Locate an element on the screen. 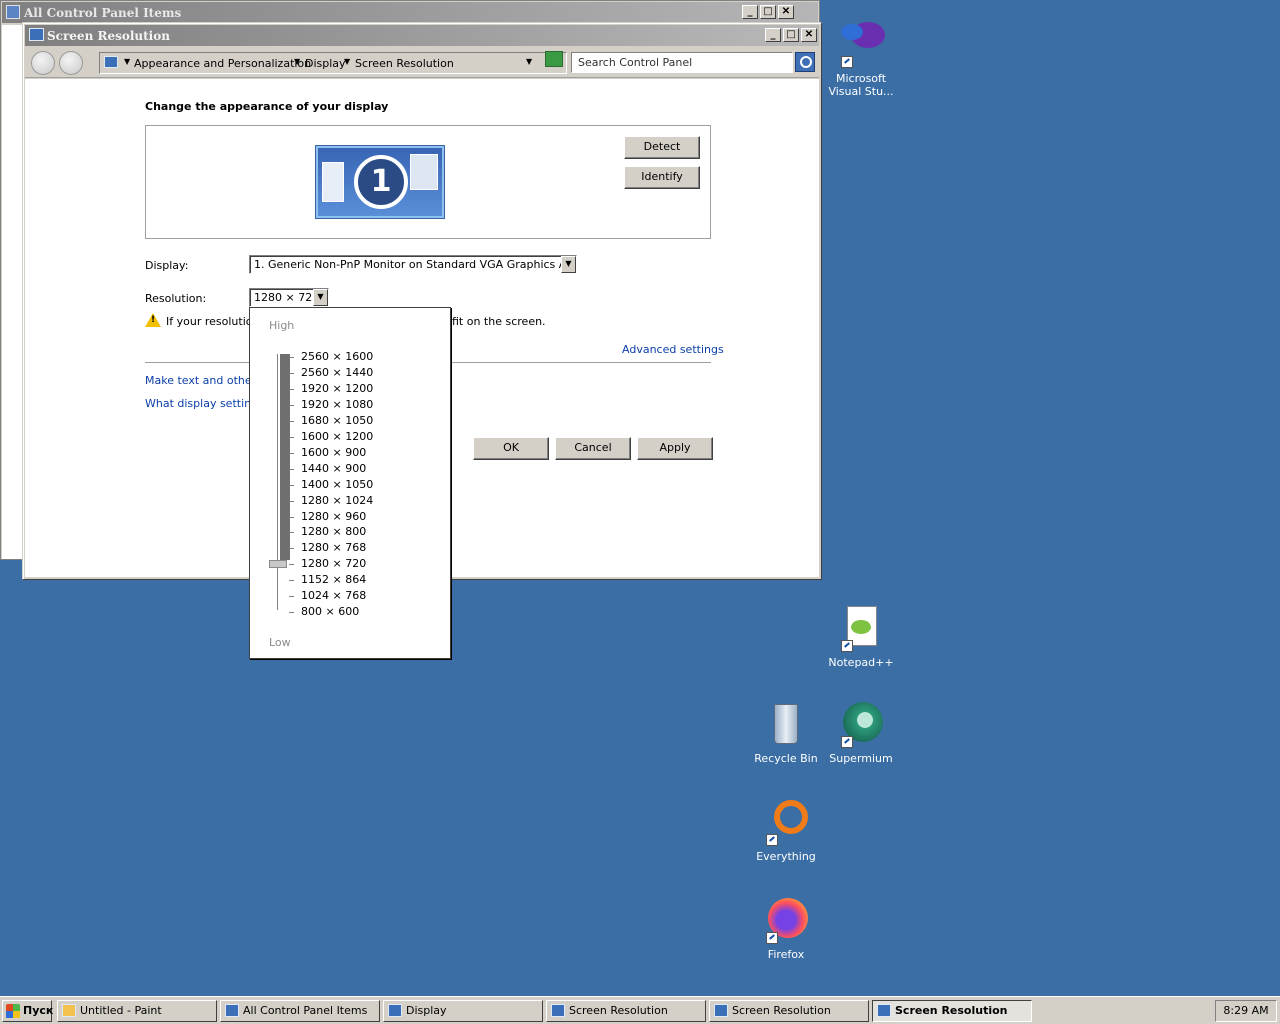 Image resolution: width=1280 pixels, height=1024 pixels. monitor-arrangement-box: 1 Detect Identify is located at coordinates (428, 182).